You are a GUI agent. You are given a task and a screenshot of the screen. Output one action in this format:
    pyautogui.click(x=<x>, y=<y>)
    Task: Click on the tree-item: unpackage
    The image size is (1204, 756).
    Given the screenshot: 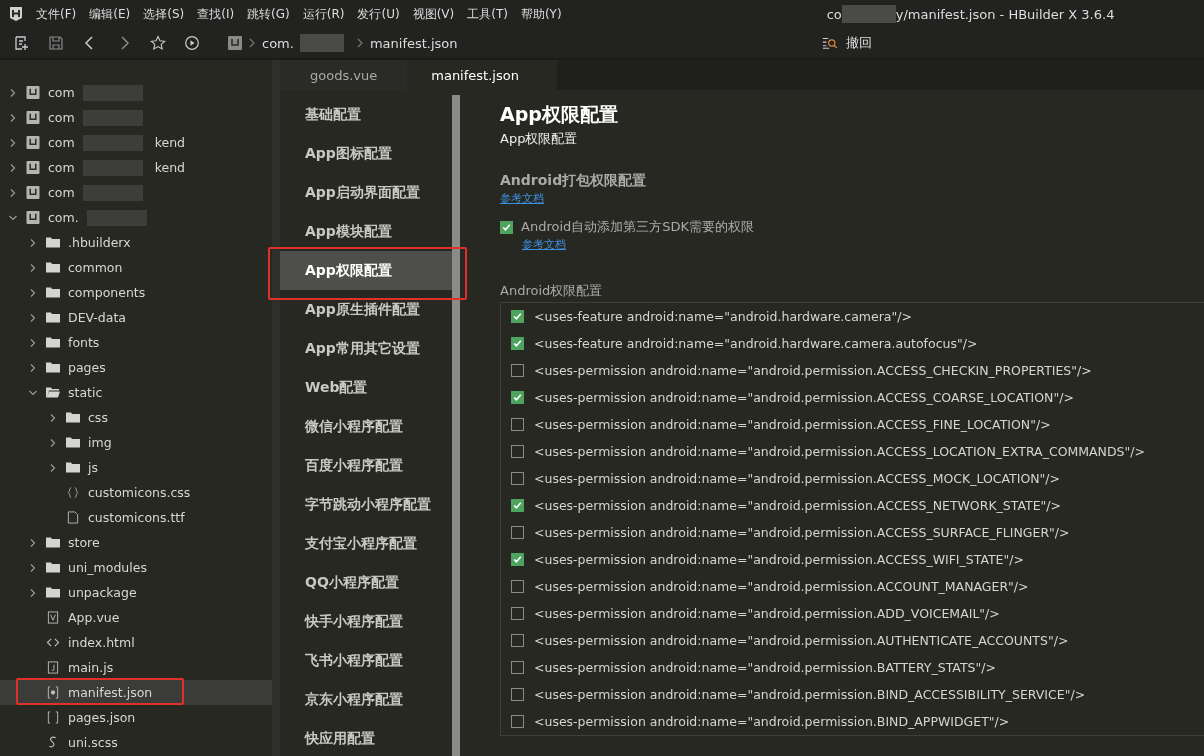 What is the action you would take?
    pyautogui.click(x=136, y=592)
    